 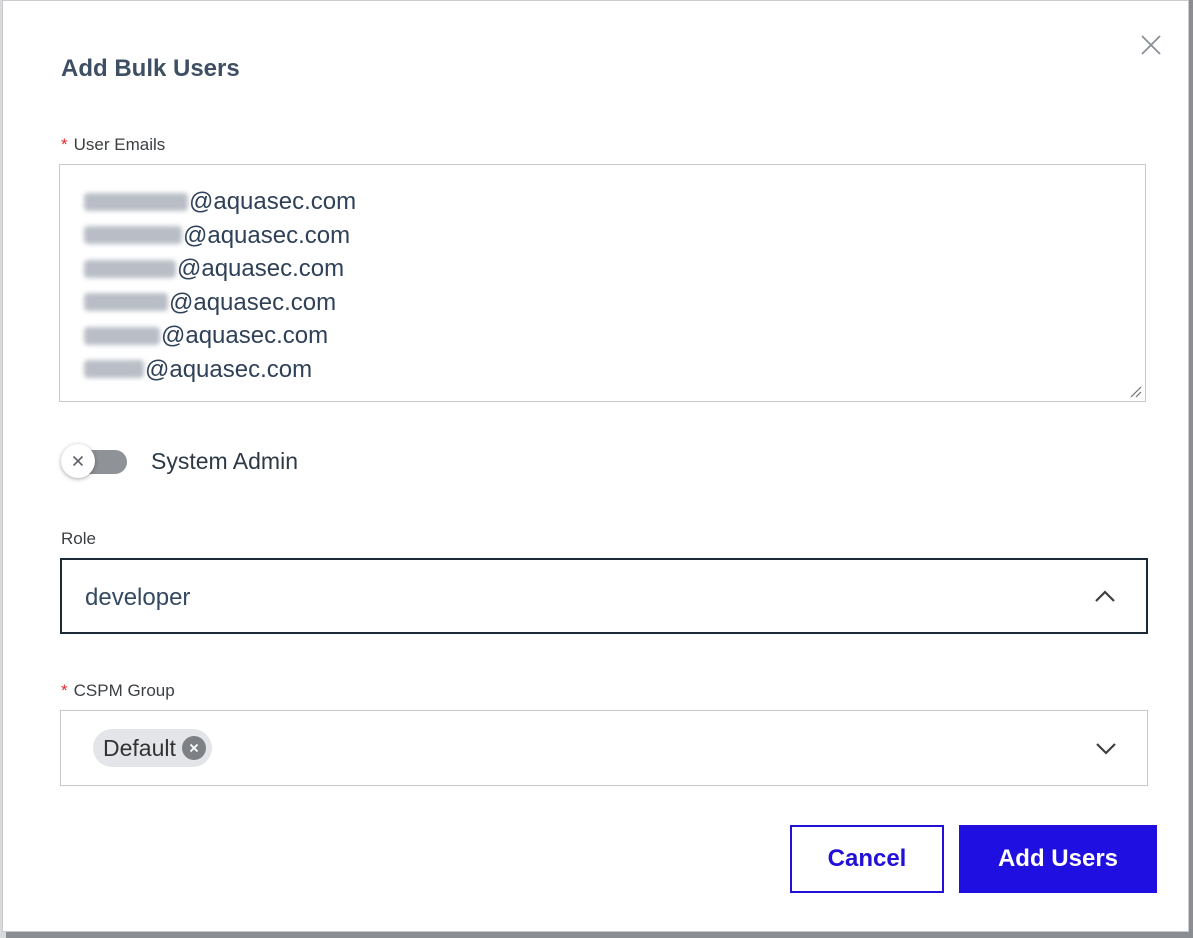 What do you see at coordinates (604, 748) in the screenshot?
I see `cspm-group-select: Default` at bounding box center [604, 748].